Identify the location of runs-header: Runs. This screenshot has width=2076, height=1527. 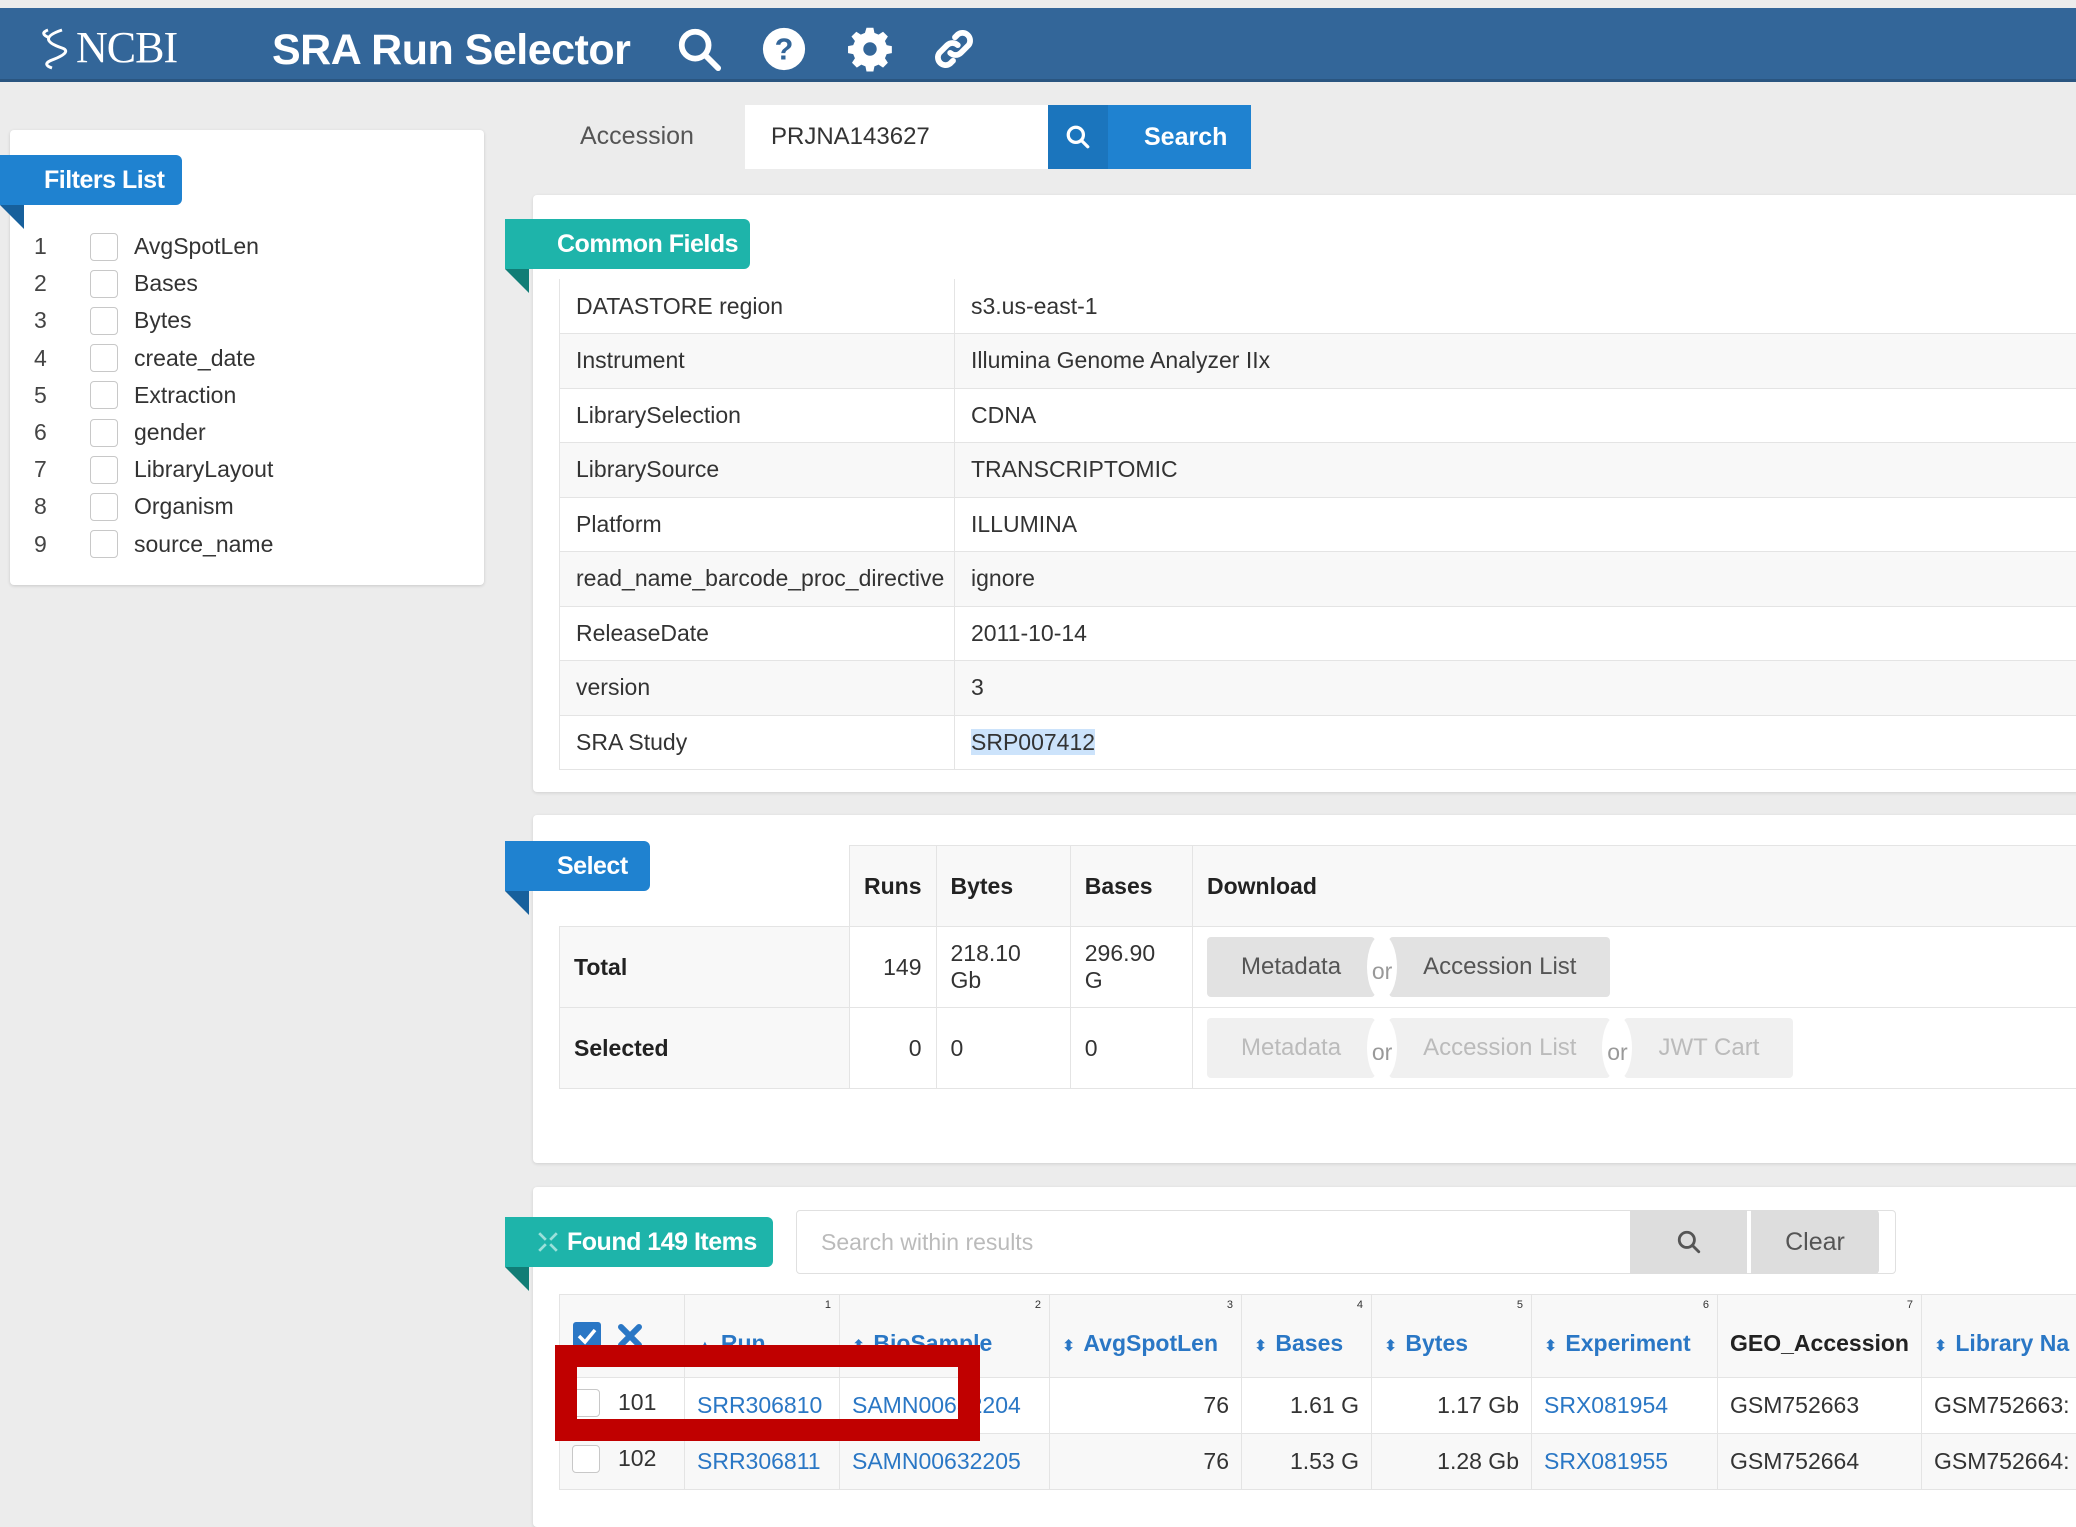
(893, 886).